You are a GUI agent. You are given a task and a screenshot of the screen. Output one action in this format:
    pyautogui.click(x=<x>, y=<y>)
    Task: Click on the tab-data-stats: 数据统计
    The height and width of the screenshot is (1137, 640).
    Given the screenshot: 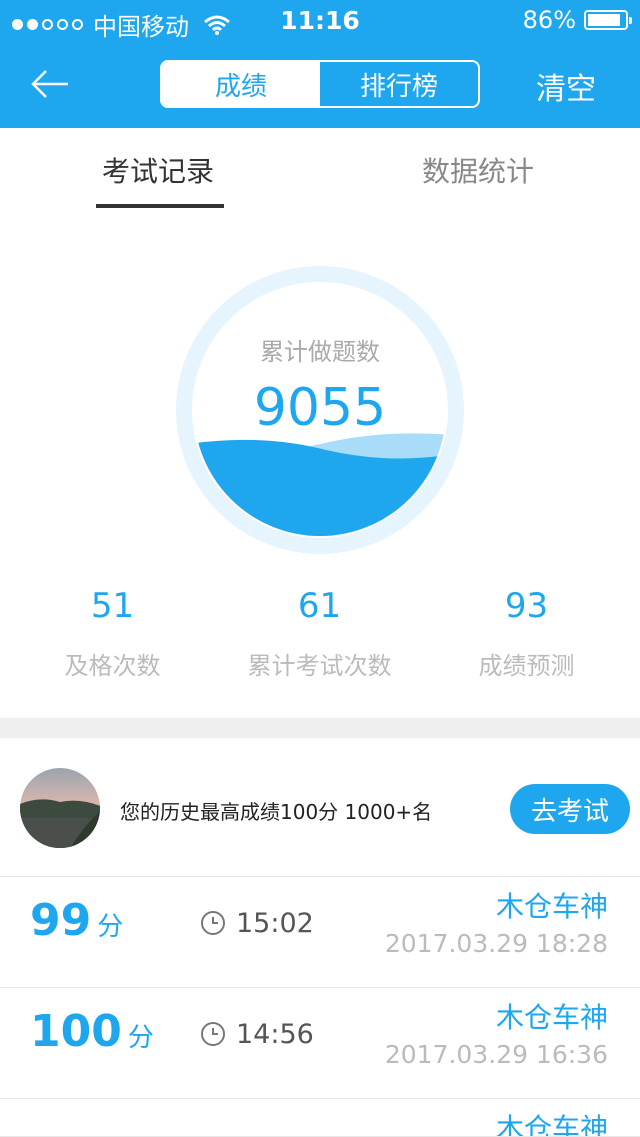 What is the action you would take?
    pyautogui.click(x=478, y=170)
    